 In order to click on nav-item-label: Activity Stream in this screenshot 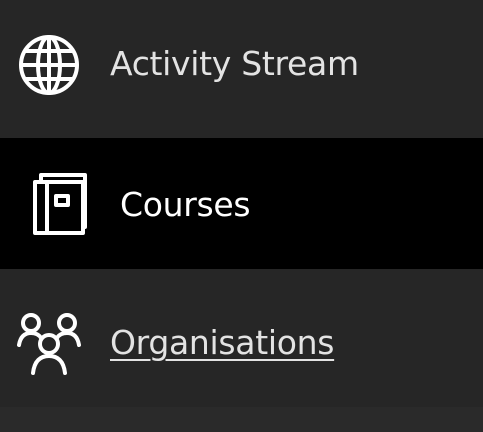, I will do `click(234, 63)`.